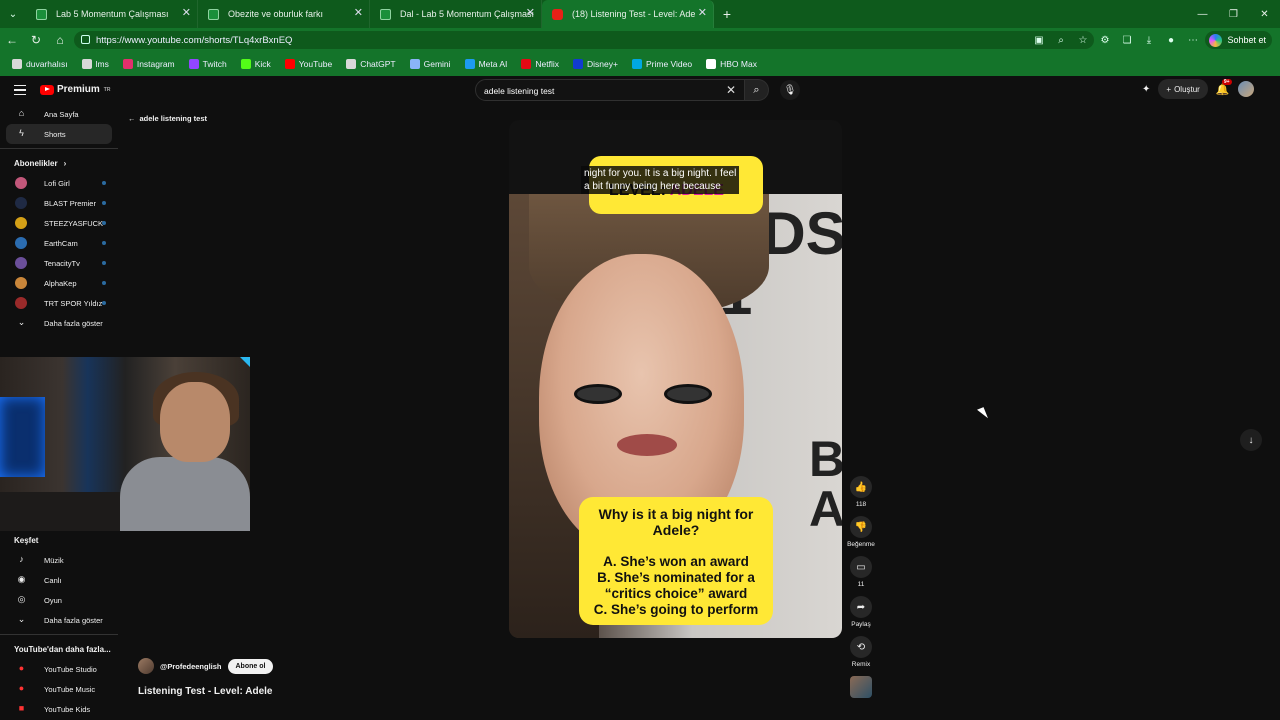 This screenshot has width=1280, height=720. Describe the element at coordinates (59, 303) in the screenshot. I see `sidebar-subscription: TRT SPOR Yıldız` at that location.